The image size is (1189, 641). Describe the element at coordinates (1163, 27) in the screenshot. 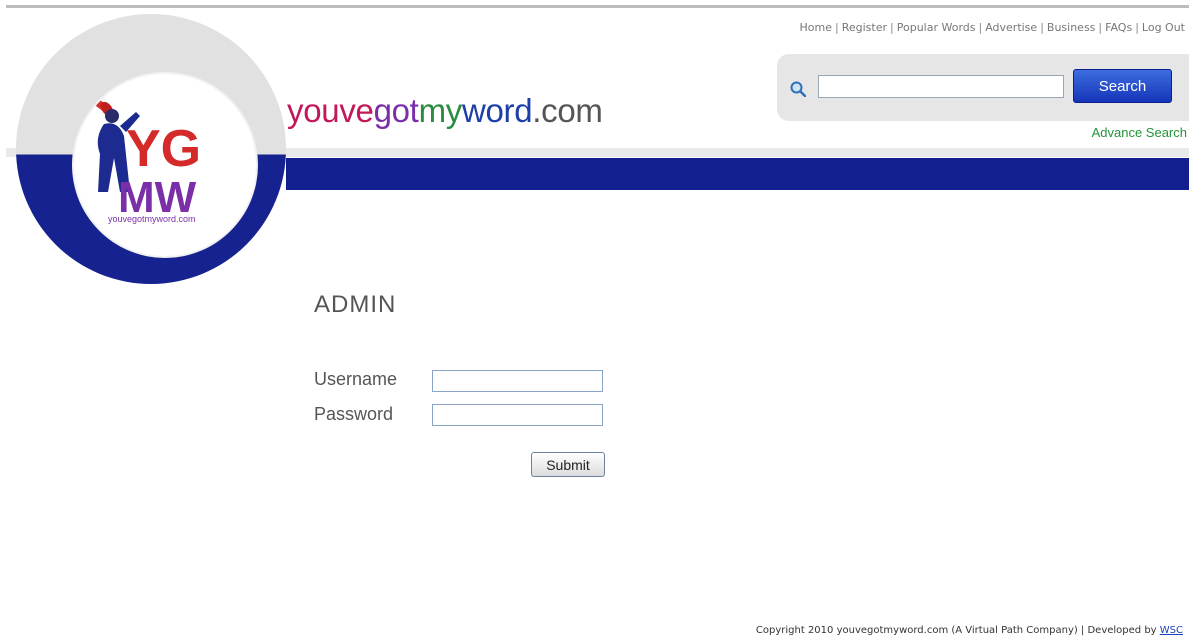

I see `nav-link-log-out: Log Out` at that location.